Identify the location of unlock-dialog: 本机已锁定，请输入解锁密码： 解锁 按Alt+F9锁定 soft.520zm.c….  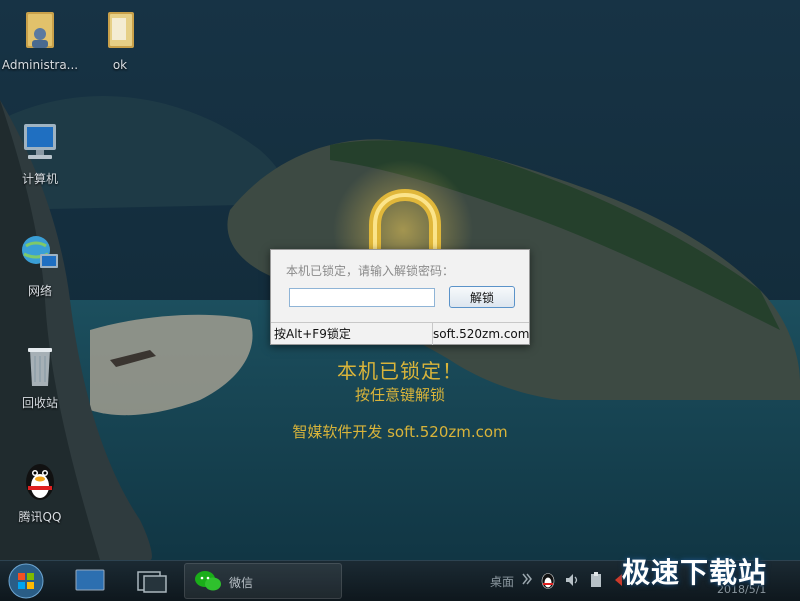
(400, 297).